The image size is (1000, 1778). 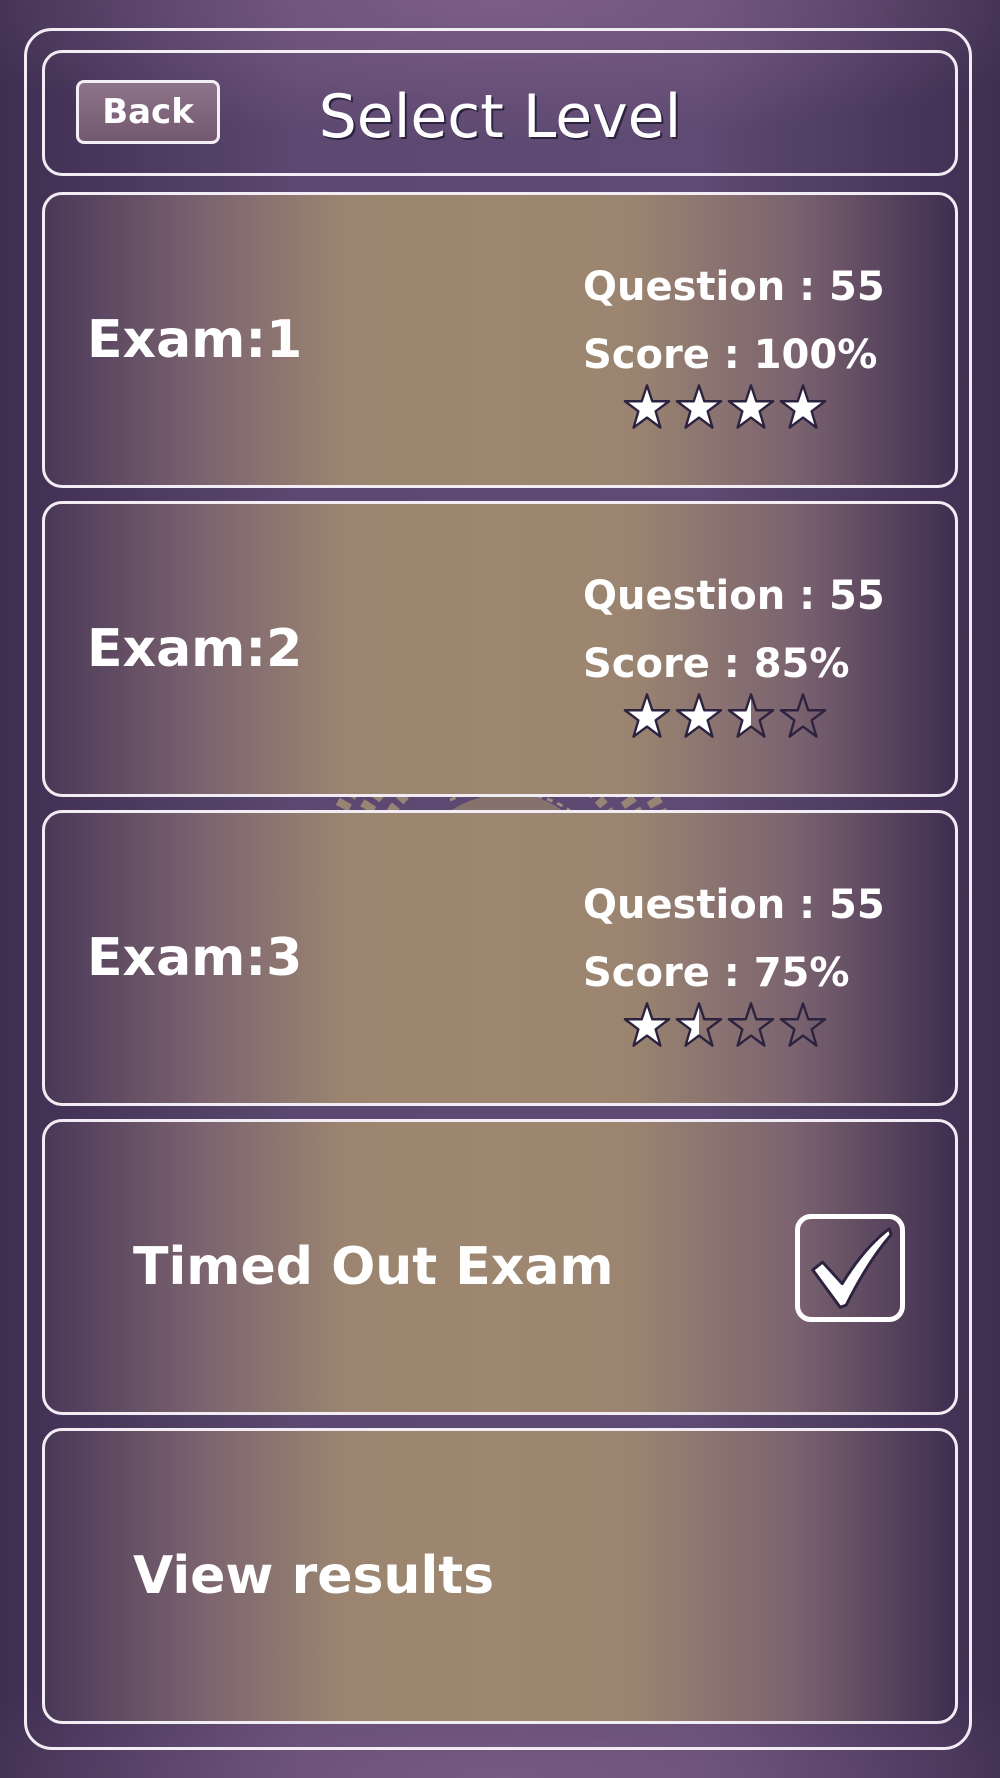 What do you see at coordinates (195, 340) in the screenshot?
I see `exam-title: Exam:1` at bounding box center [195, 340].